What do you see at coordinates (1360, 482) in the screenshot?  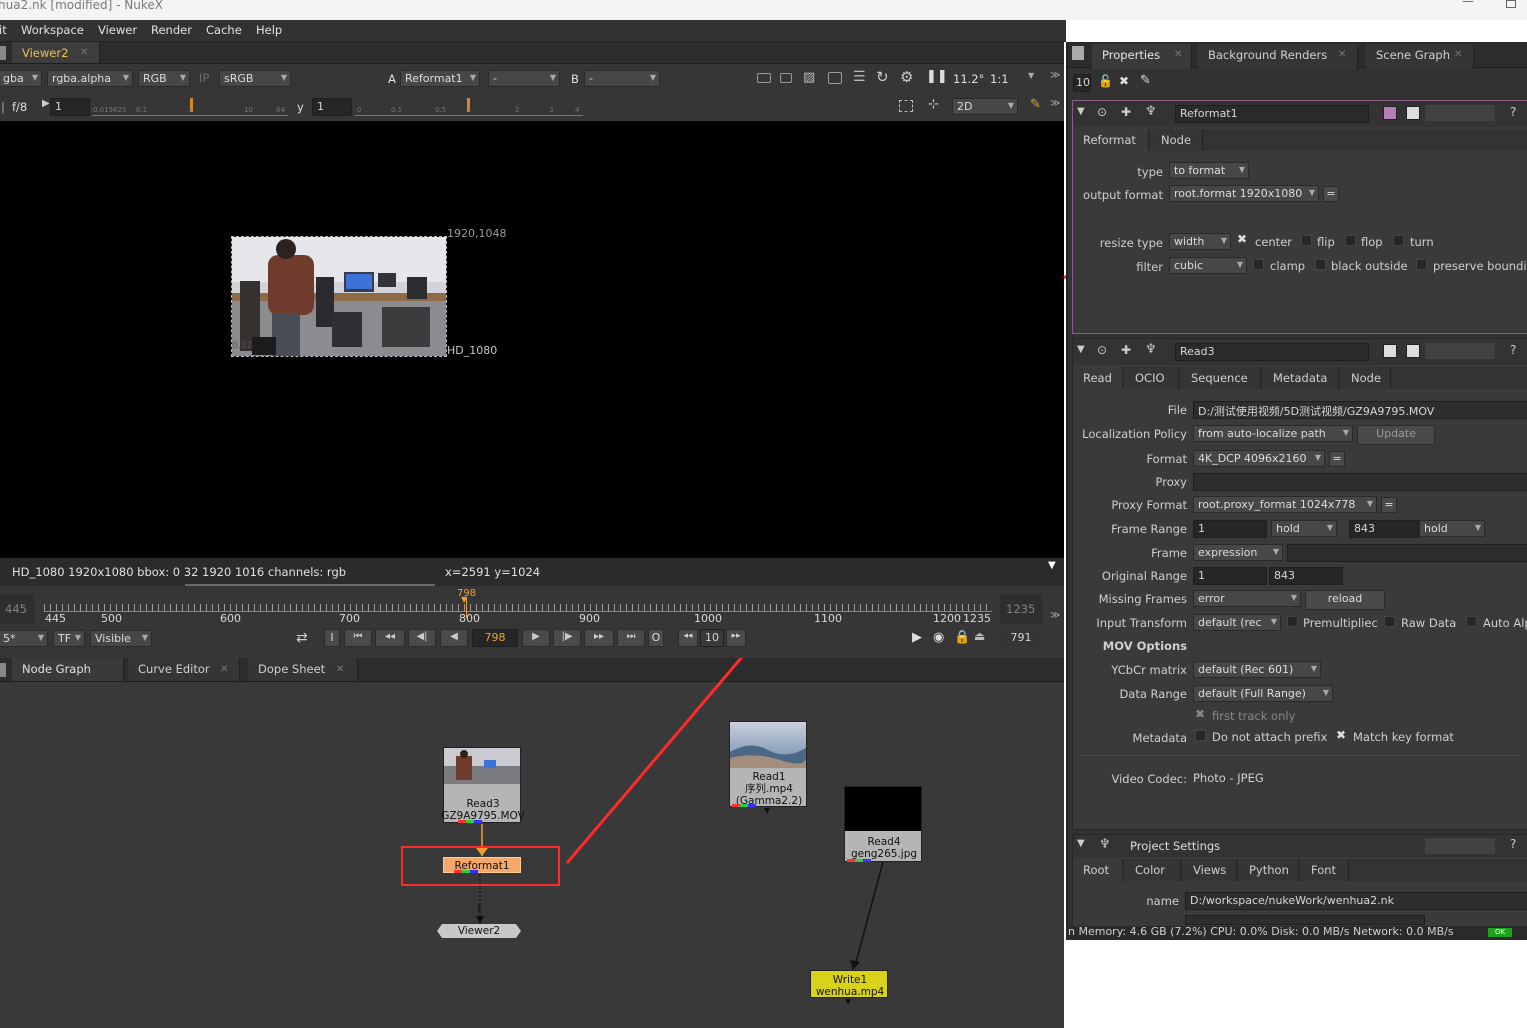 I see `proxy-field` at bounding box center [1360, 482].